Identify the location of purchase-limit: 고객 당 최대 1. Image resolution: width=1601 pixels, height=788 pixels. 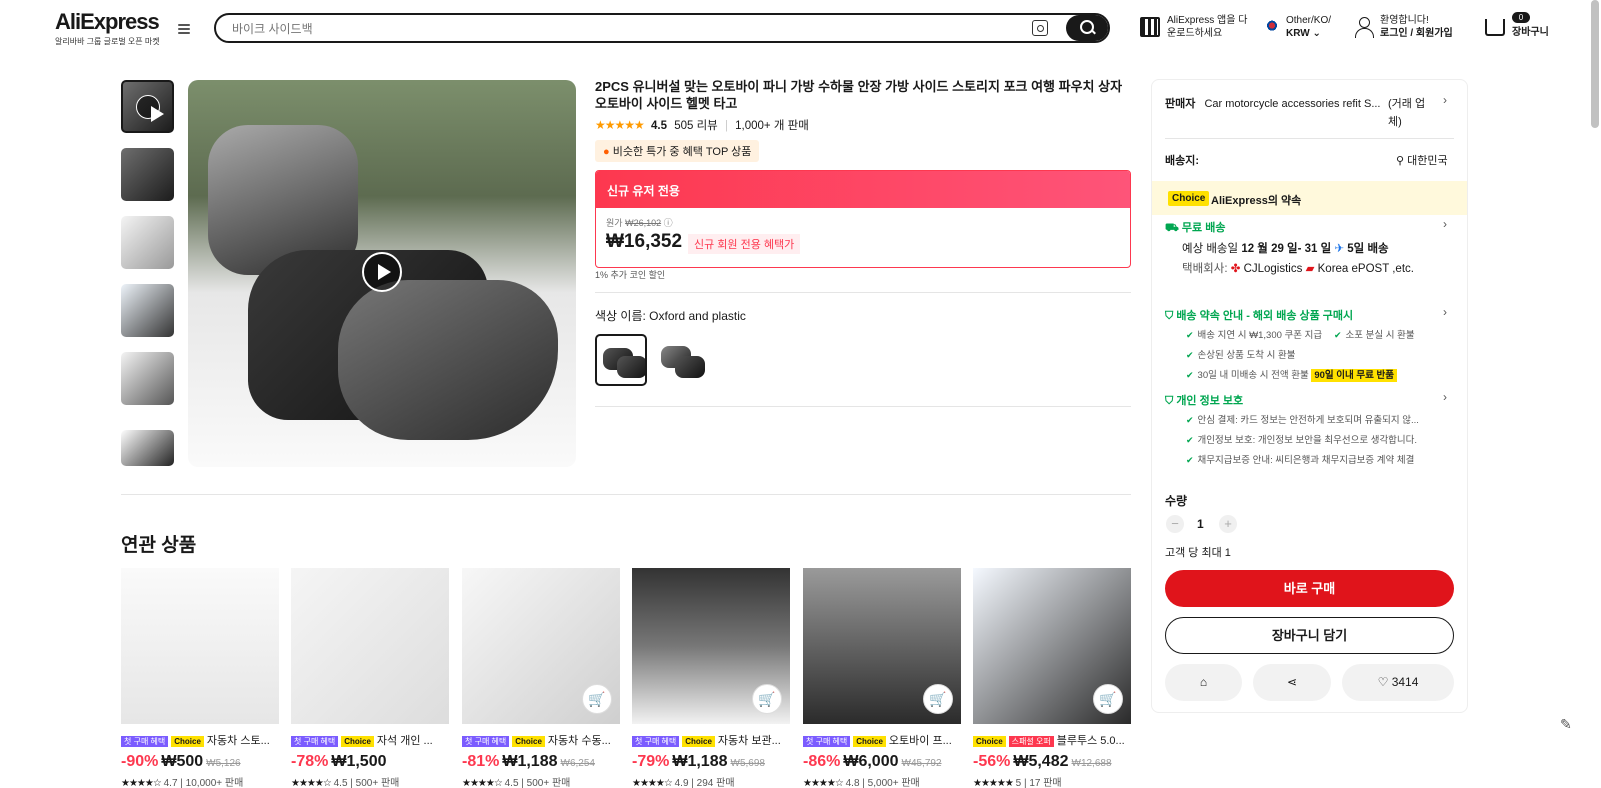
(1198, 553).